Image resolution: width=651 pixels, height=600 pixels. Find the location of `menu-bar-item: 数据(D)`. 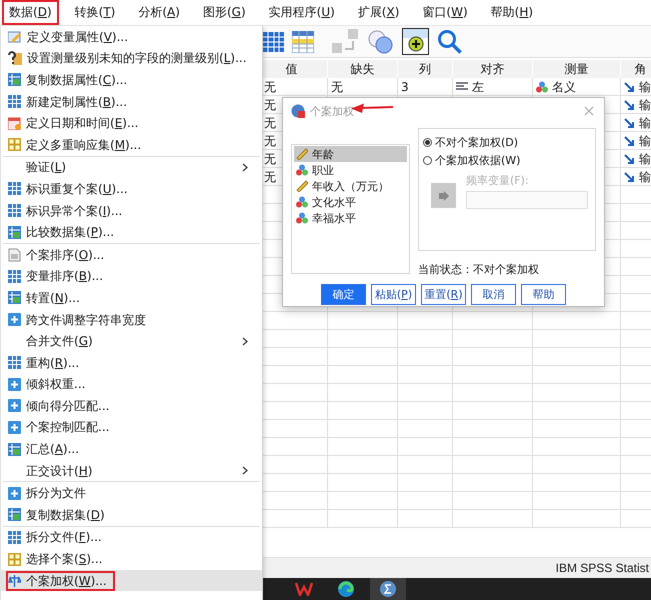

menu-bar-item: 数据(D) is located at coordinates (30, 12).